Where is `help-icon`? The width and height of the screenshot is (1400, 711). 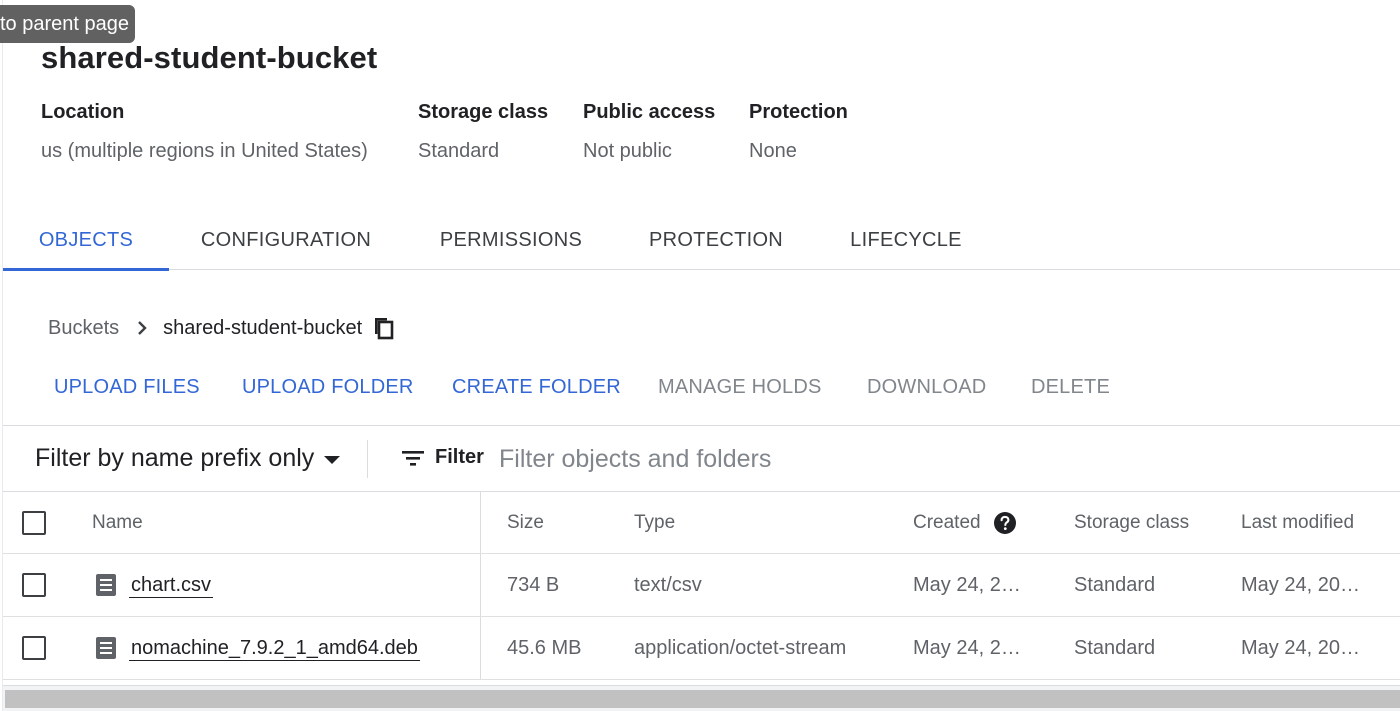
help-icon is located at coordinates (1005, 523).